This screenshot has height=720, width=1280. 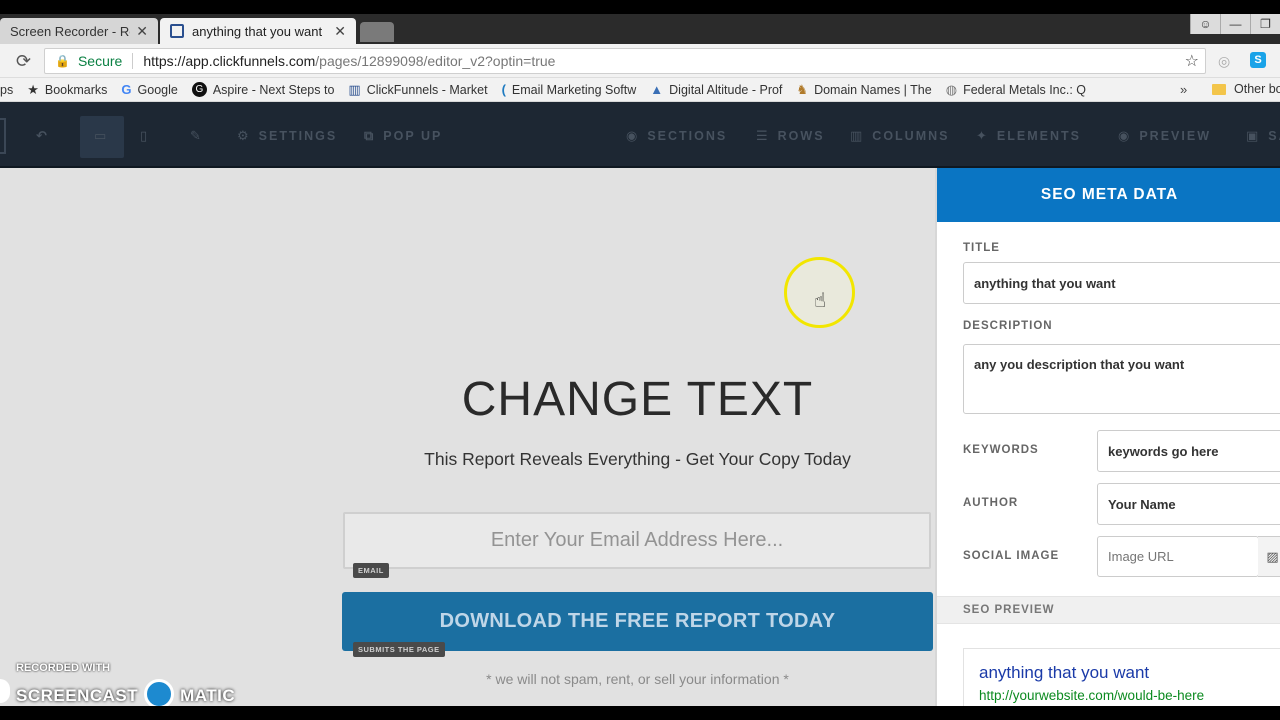 What do you see at coordinates (1274, 136) in the screenshot?
I see `nav-label: SA` at bounding box center [1274, 136].